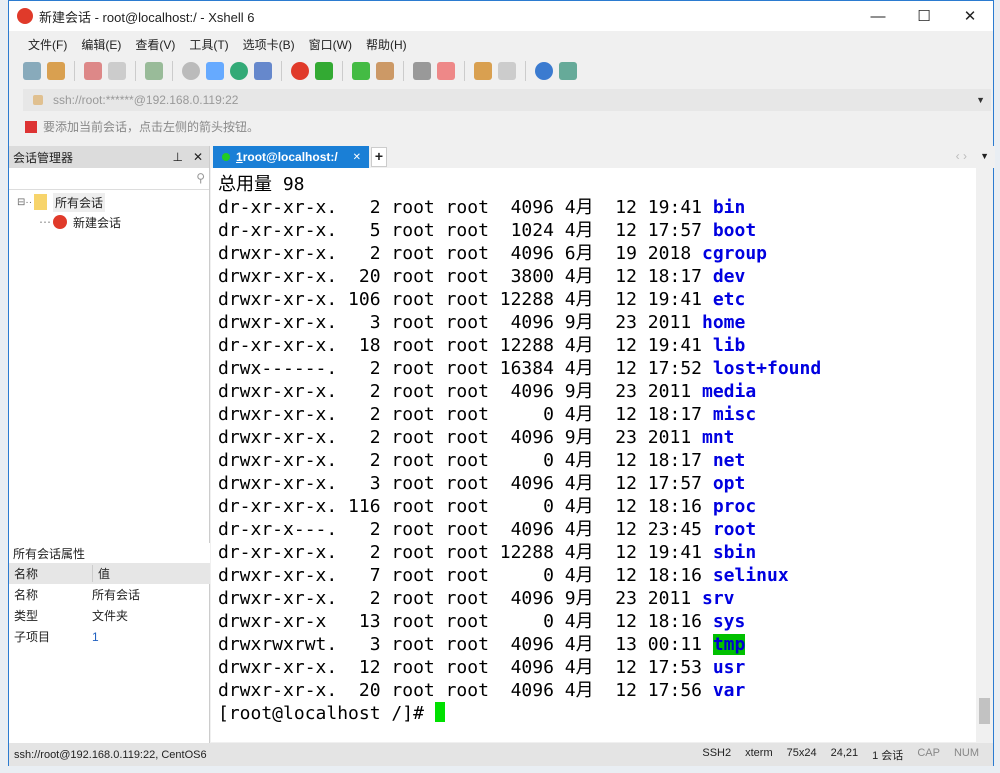 The image size is (1000, 773). I want to click on terminal-line: drwxr-xr-x. 7 root root 0 4月 12 18:16, so click(465, 575).